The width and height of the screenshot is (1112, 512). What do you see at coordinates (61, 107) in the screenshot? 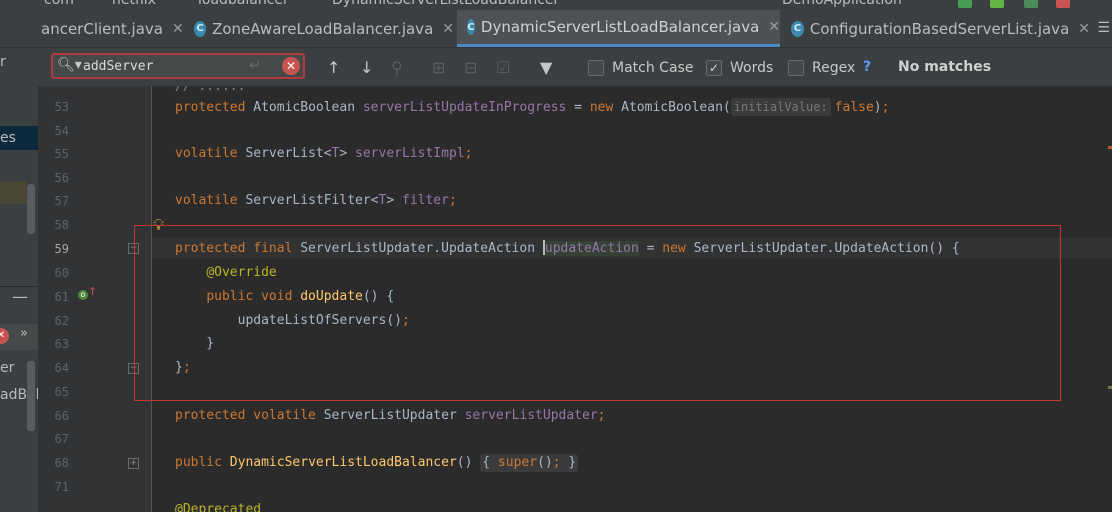
I see `line-number: 53` at bounding box center [61, 107].